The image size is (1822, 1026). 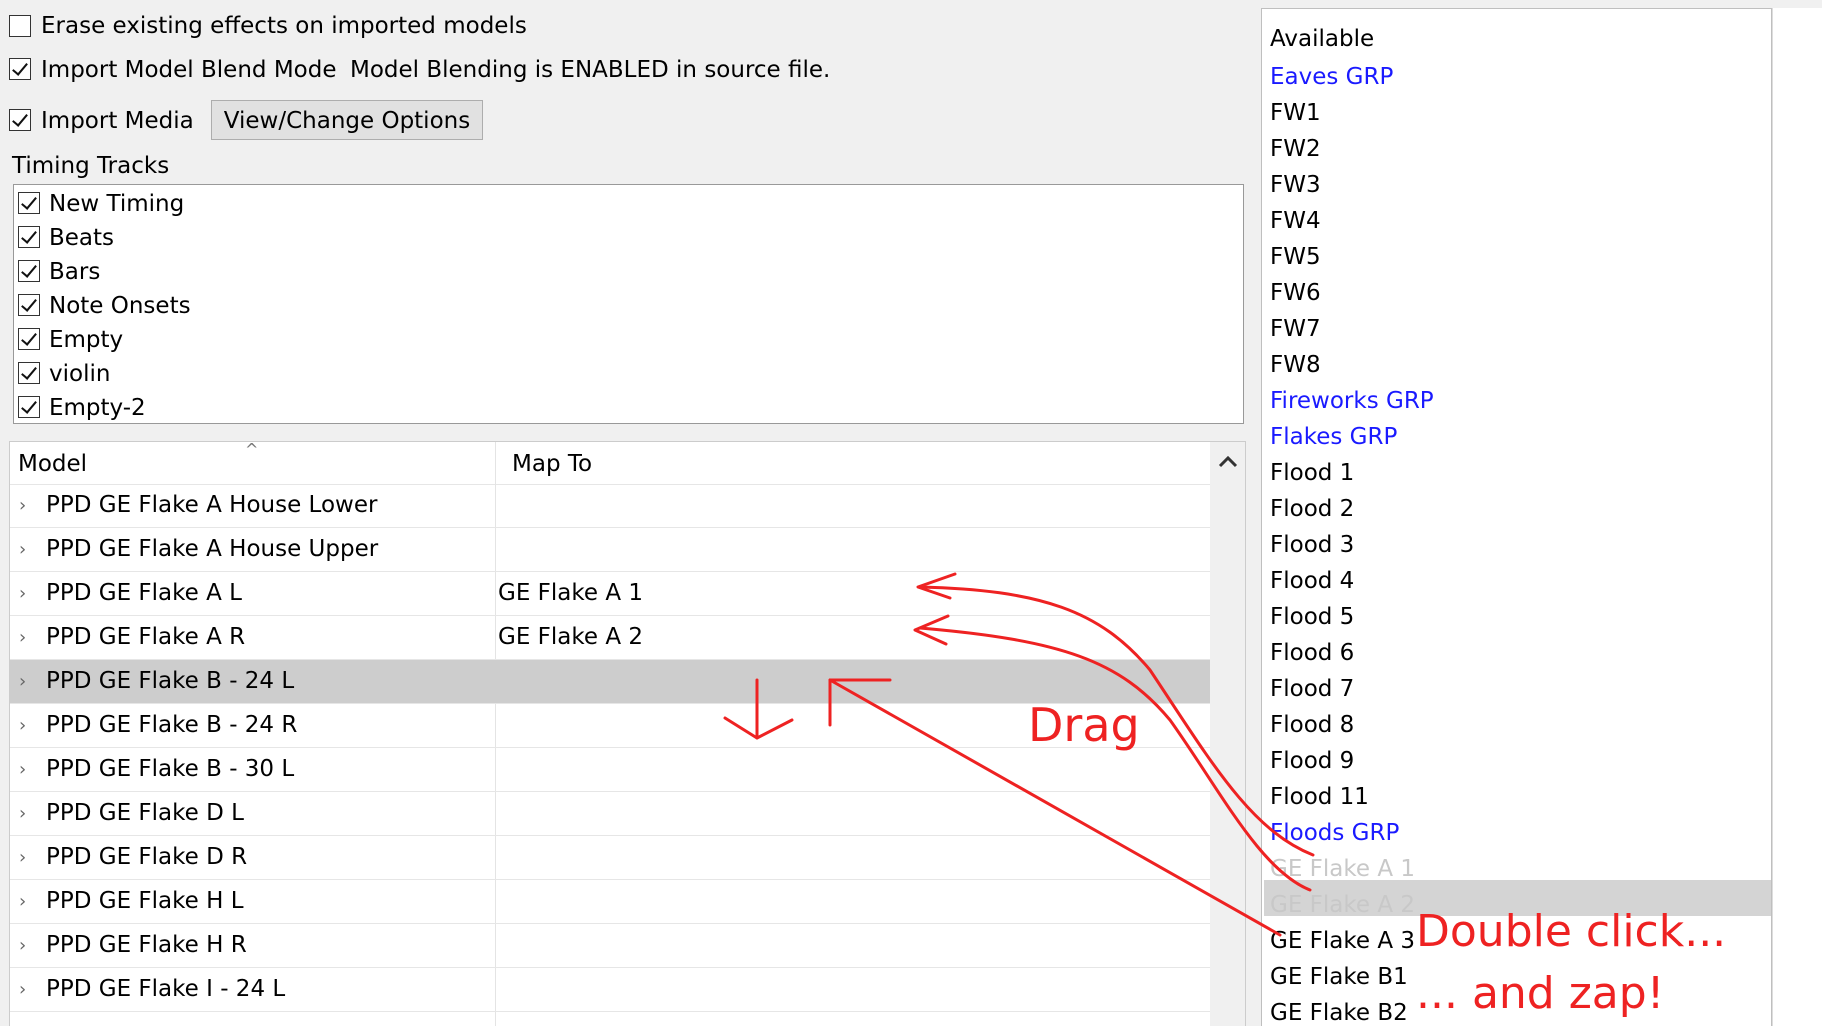 What do you see at coordinates (1319, 797) in the screenshot?
I see `available-model-item: Flood 11` at bounding box center [1319, 797].